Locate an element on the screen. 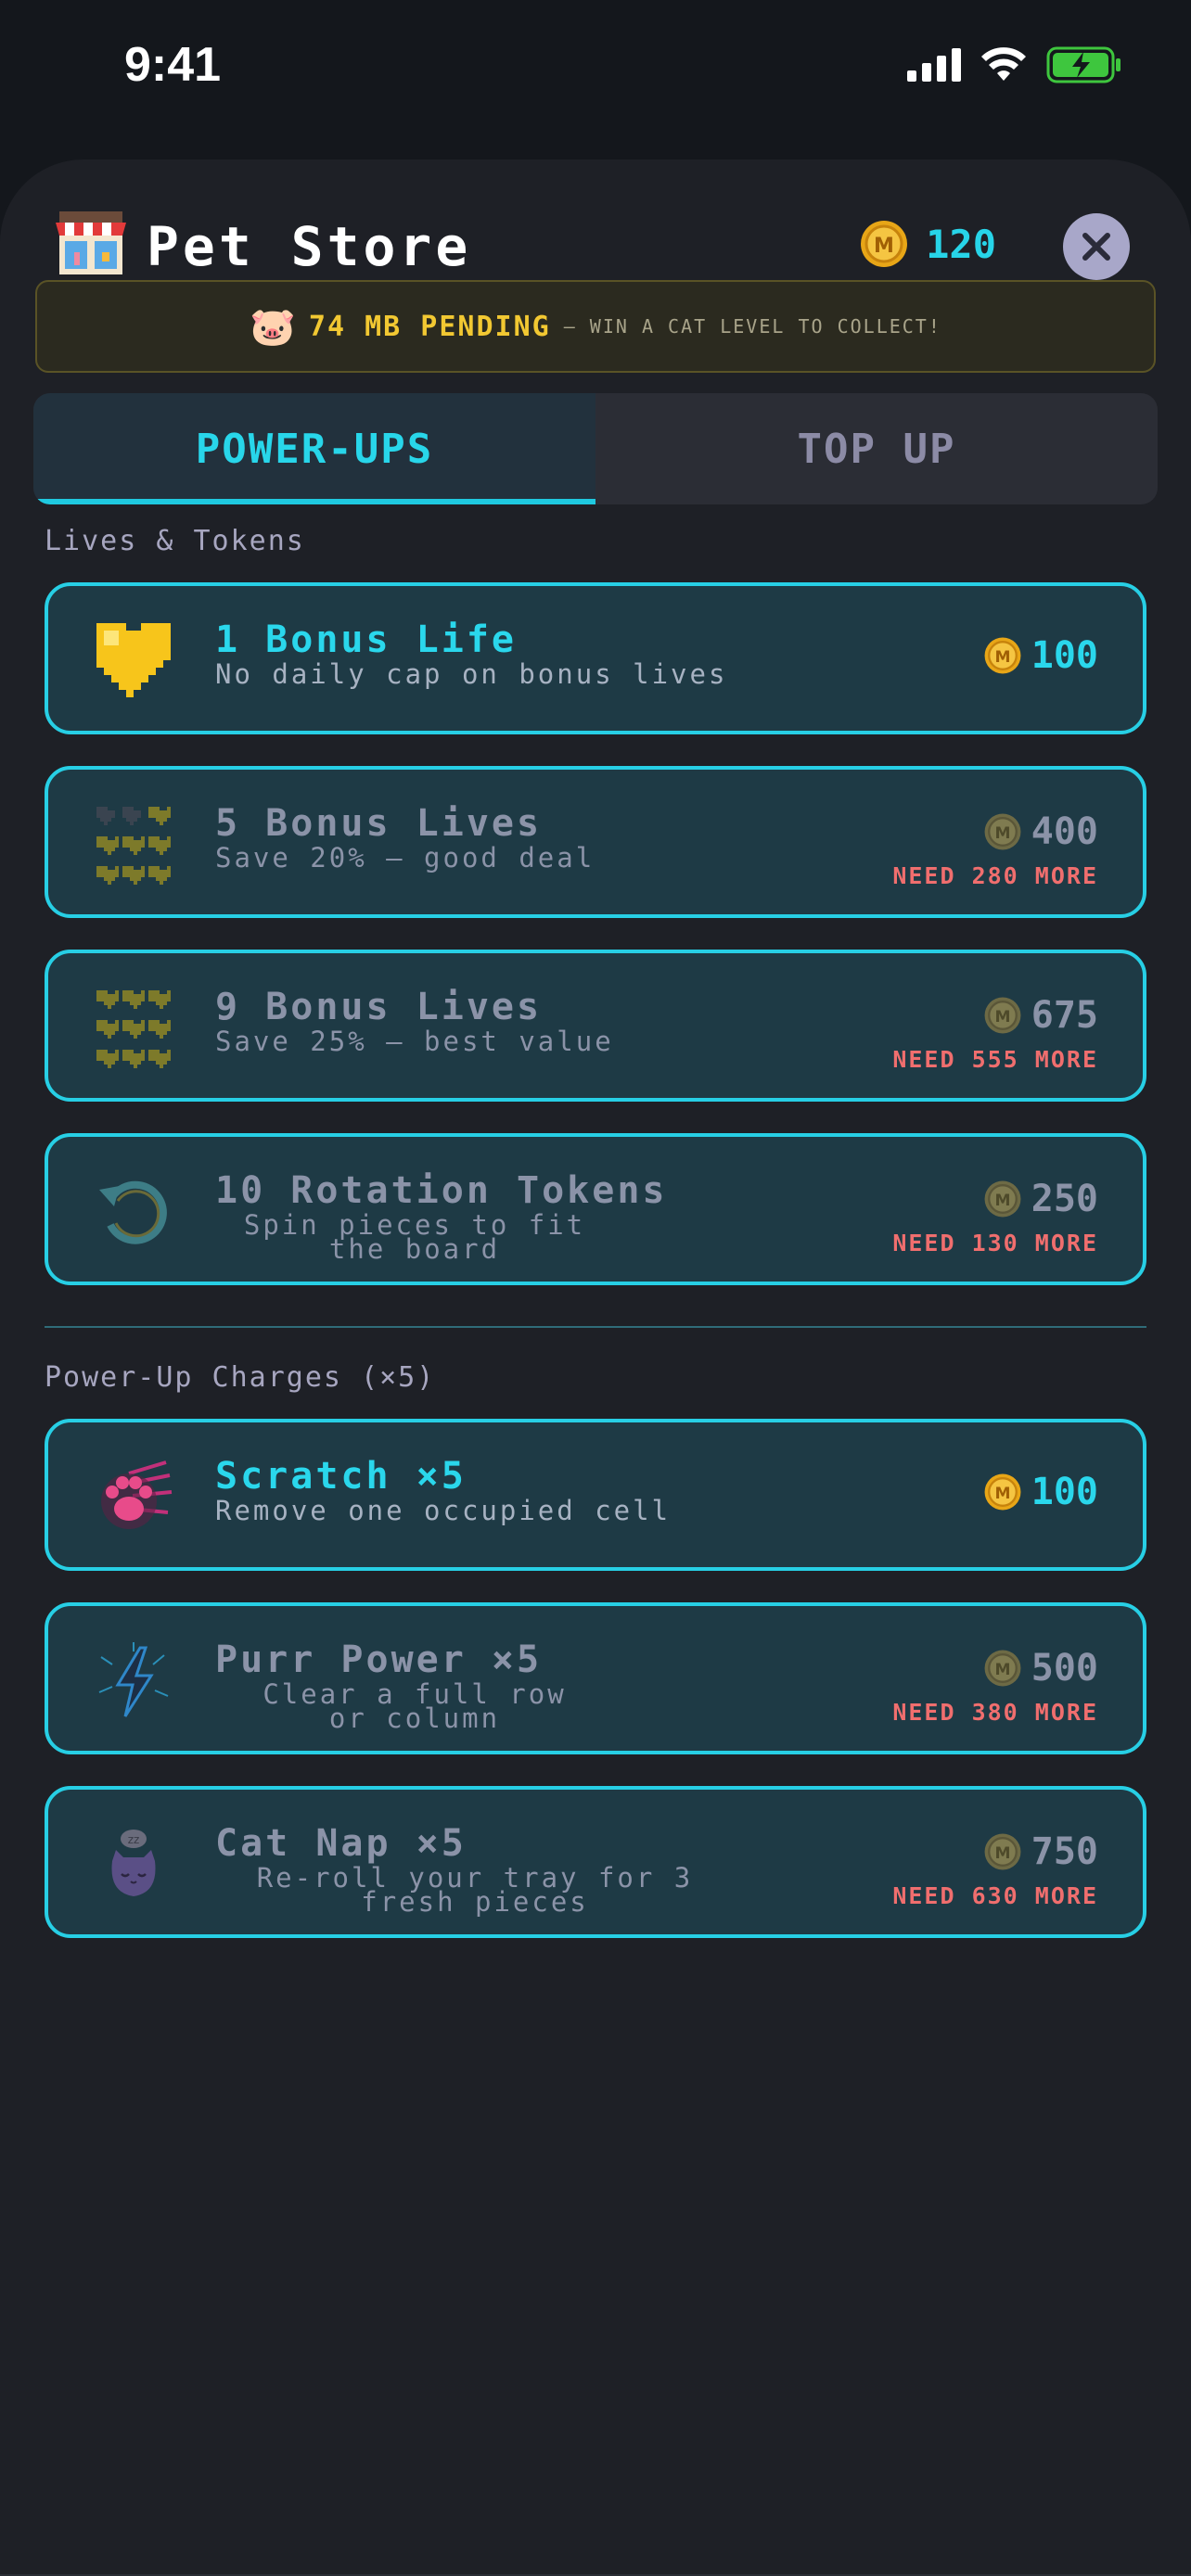 This screenshot has height=2576, width=1191. pig-icon: 🐷 is located at coordinates (273, 327).